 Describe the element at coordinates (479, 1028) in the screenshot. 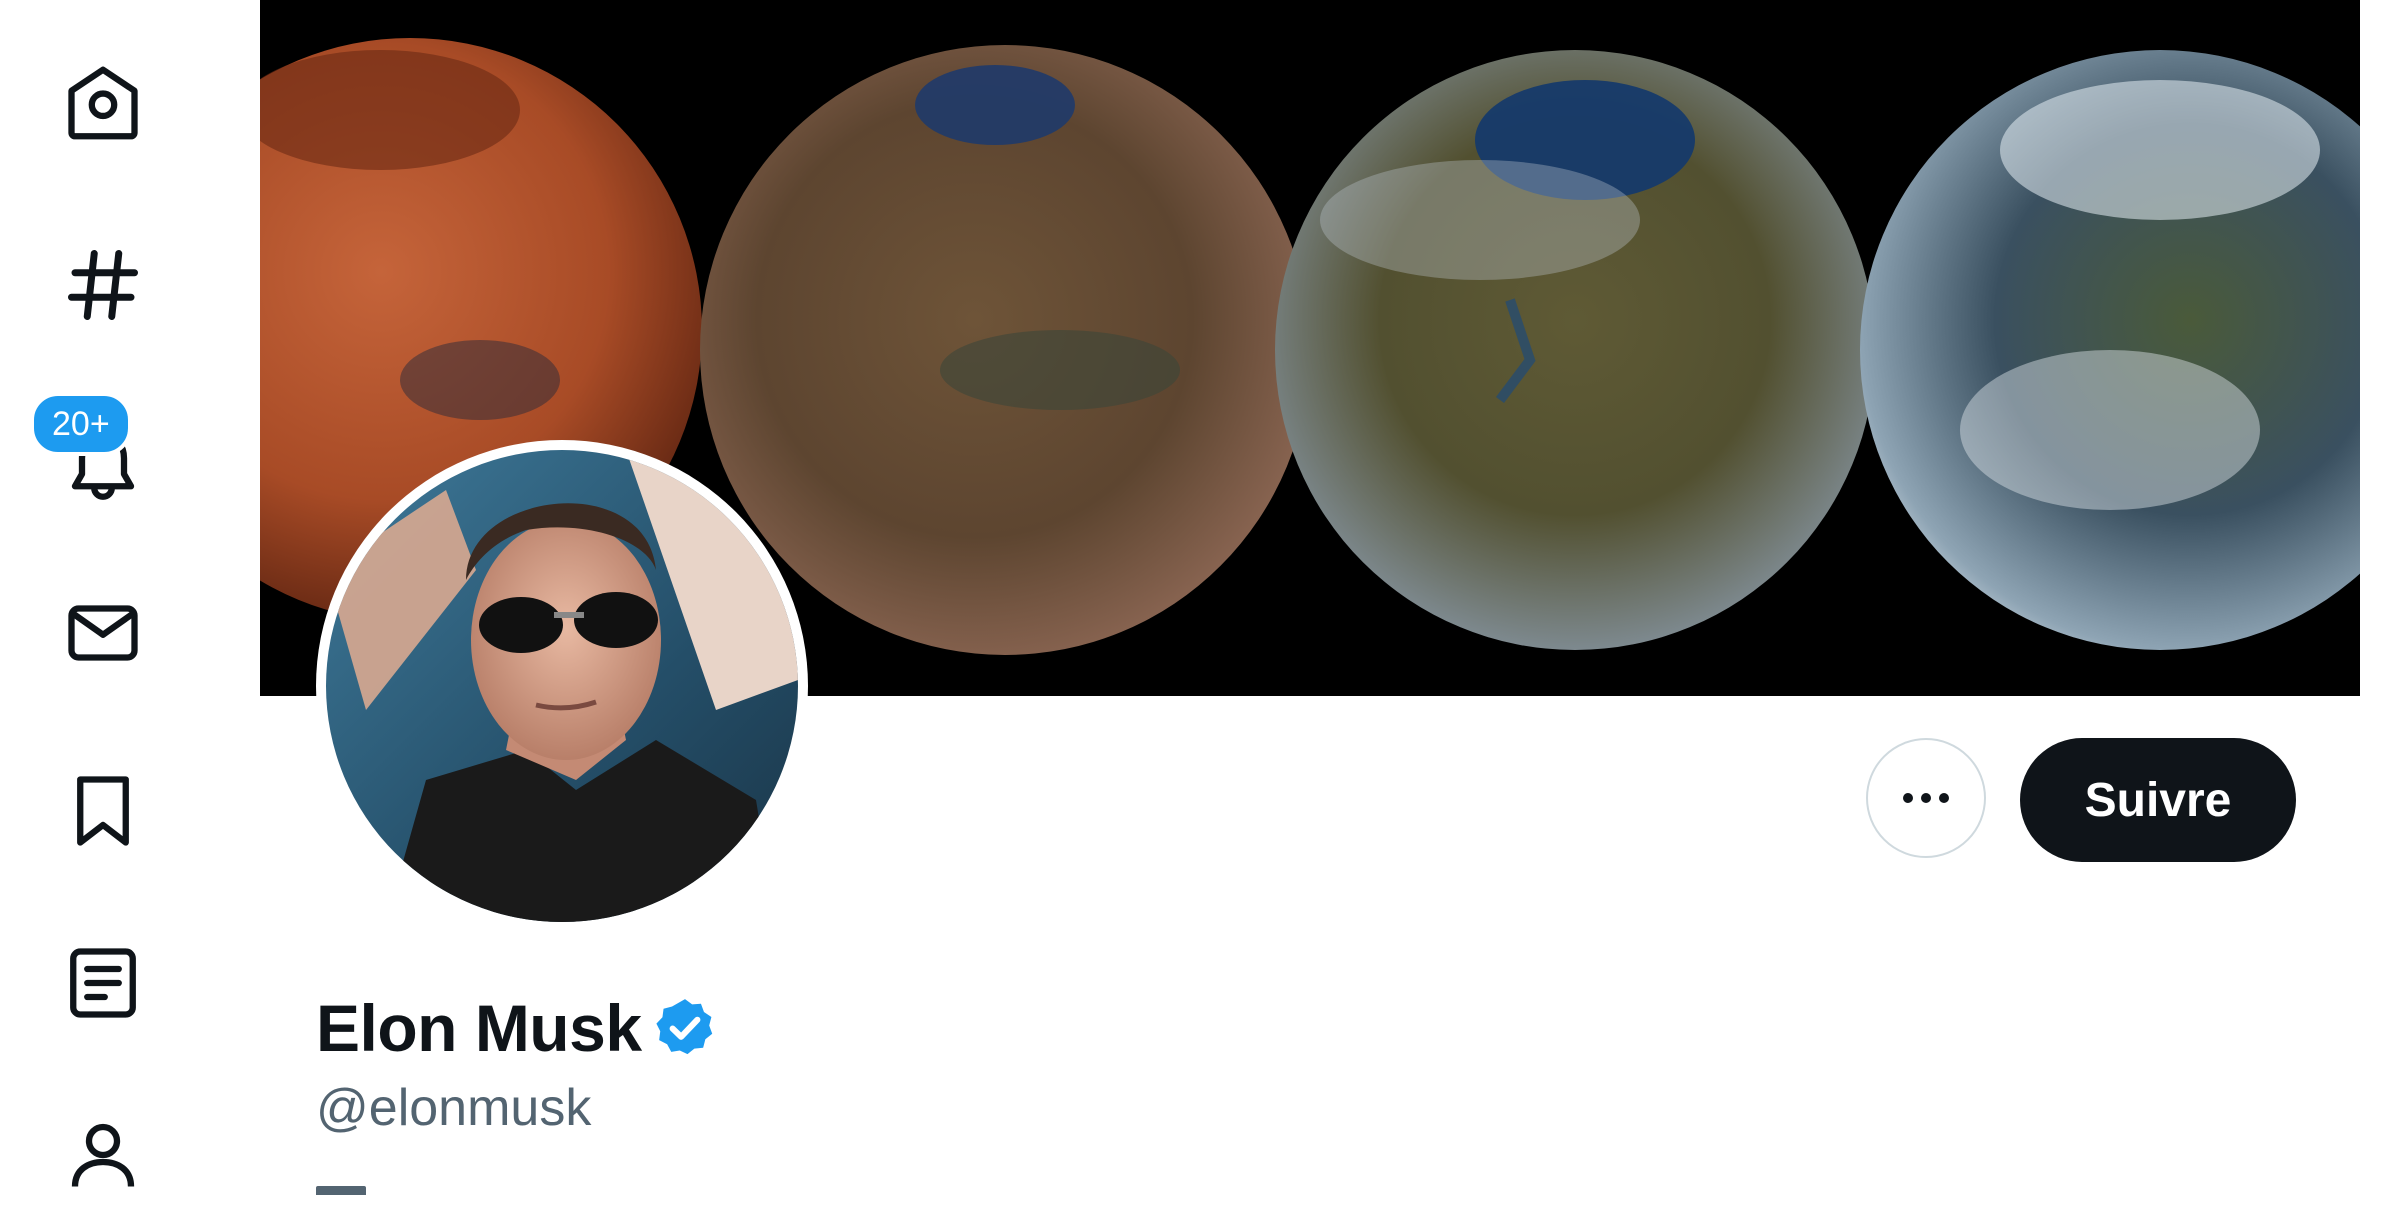

I see `profile-display-name: Elon Musk` at that location.